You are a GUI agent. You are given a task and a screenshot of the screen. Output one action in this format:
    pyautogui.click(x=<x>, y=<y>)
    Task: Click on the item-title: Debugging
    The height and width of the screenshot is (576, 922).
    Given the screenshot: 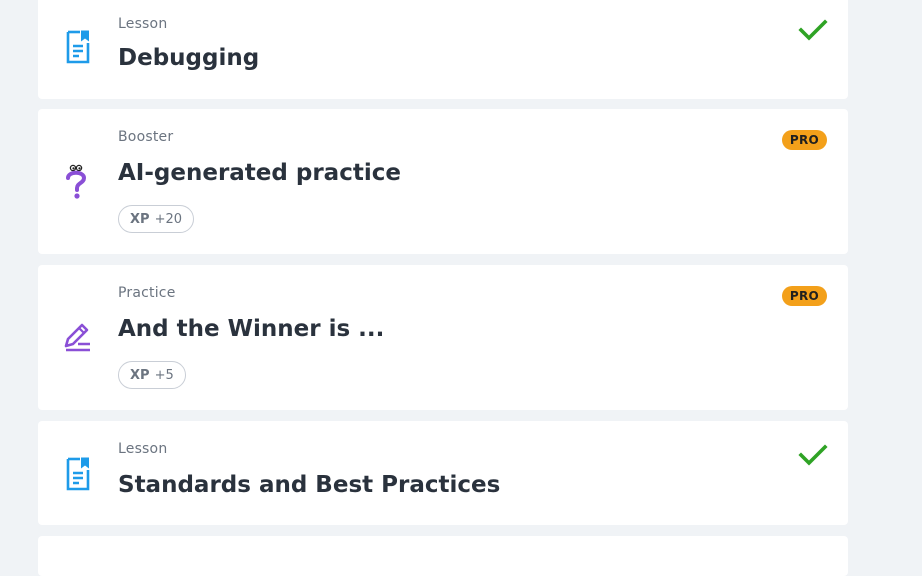 What is the action you would take?
    pyautogui.click(x=188, y=58)
    